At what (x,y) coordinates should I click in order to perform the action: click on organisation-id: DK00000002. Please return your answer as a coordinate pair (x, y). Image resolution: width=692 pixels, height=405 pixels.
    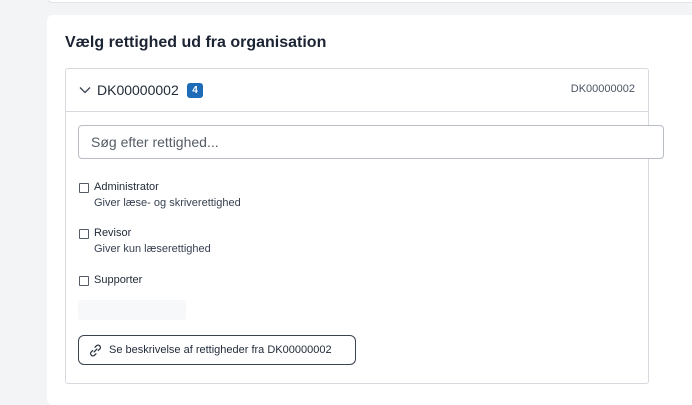
    Looking at the image, I should click on (602, 89).